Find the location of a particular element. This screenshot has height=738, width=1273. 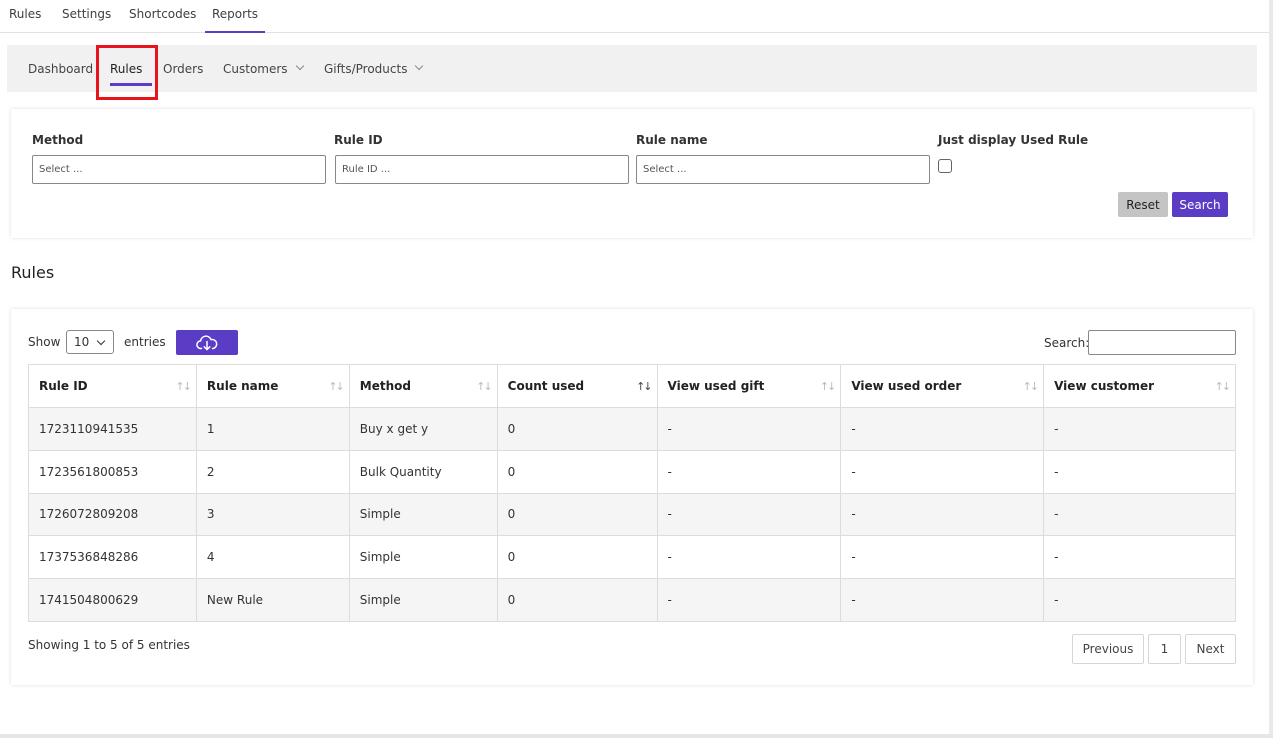

bottom-edge is located at coordinates (636, 736).